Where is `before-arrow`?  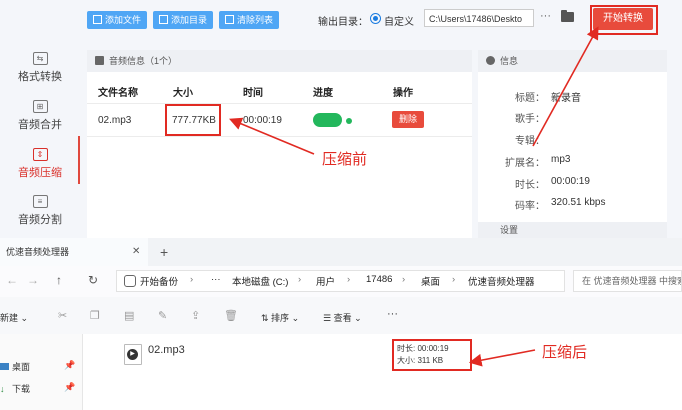 before-arrow is located at coordinates (272, 136).